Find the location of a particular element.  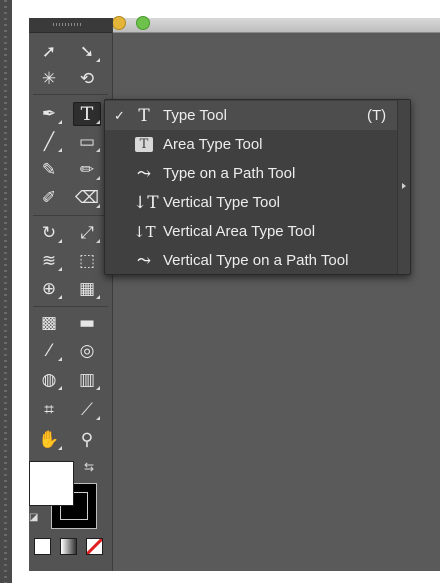

paintbrush-tool: ✎ is located at coordinates (49, 170).